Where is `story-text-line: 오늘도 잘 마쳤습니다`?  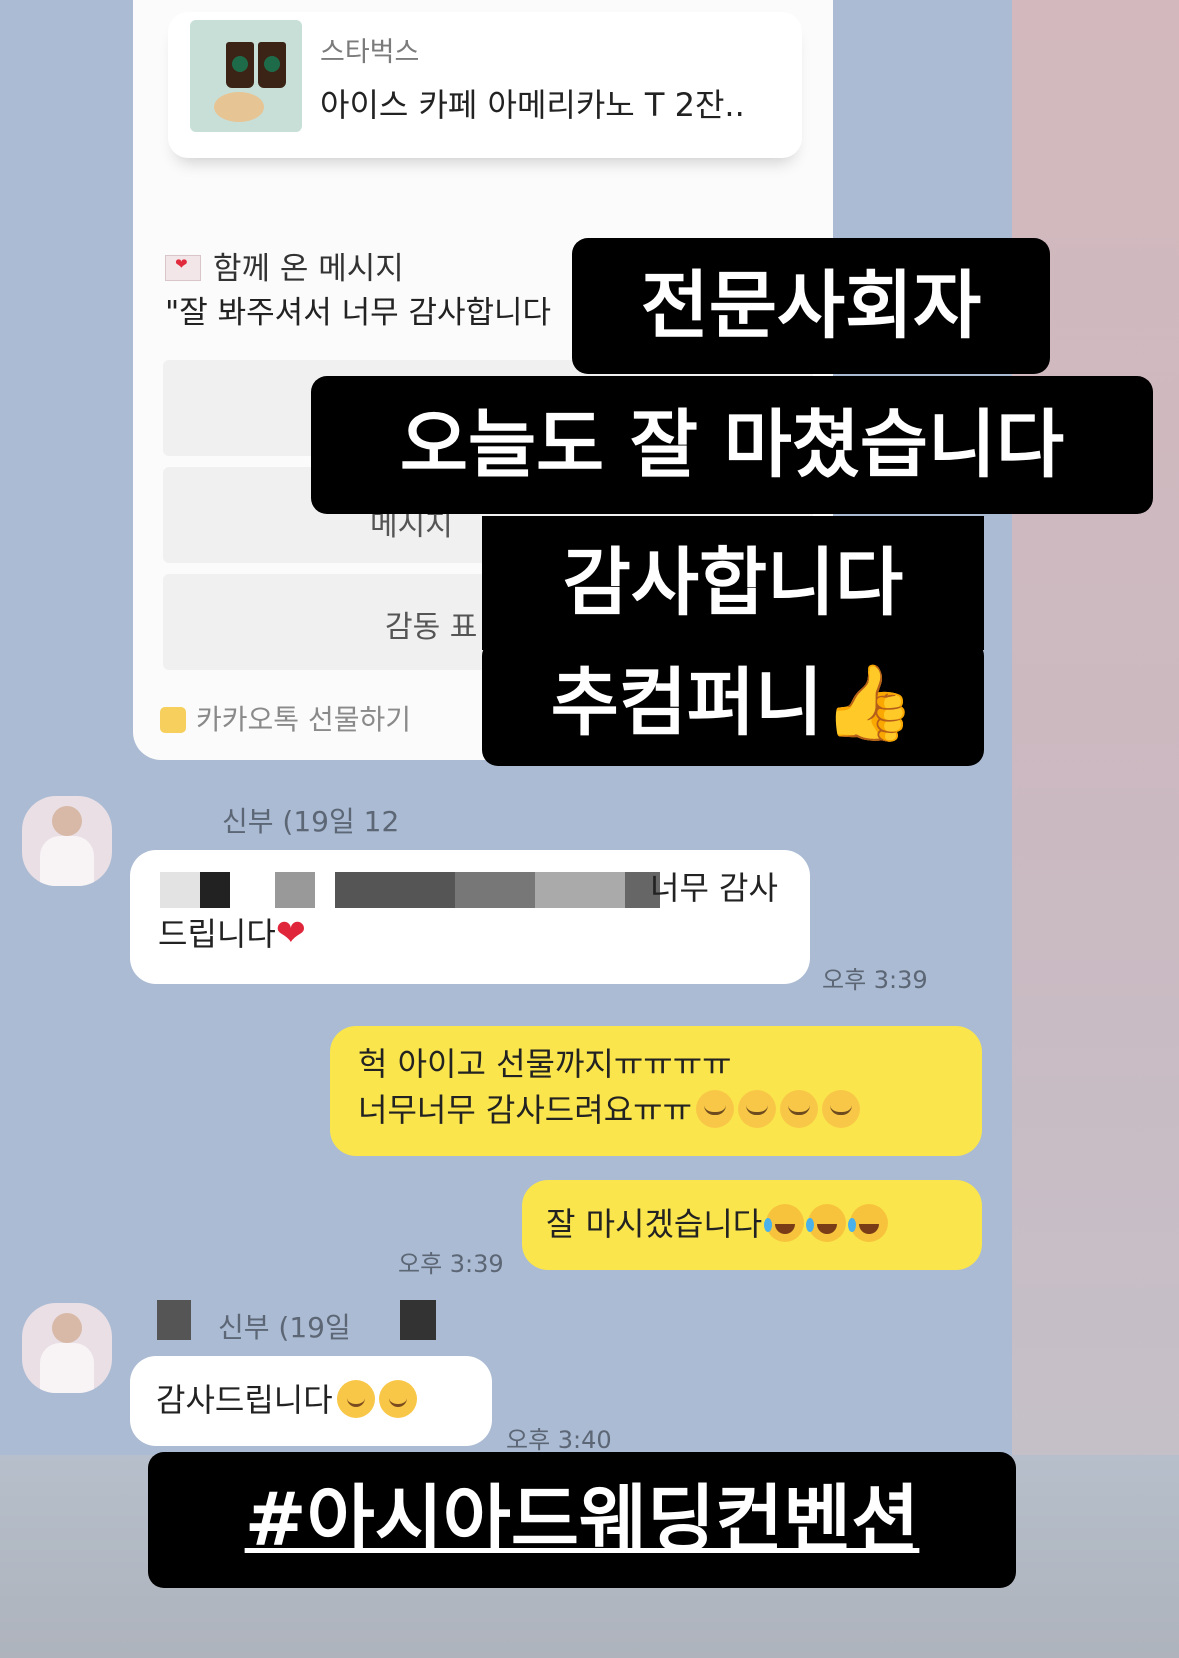
story-text-line: 오늘도 잘 마쳤습니다 is located at coordinates (732, 445).